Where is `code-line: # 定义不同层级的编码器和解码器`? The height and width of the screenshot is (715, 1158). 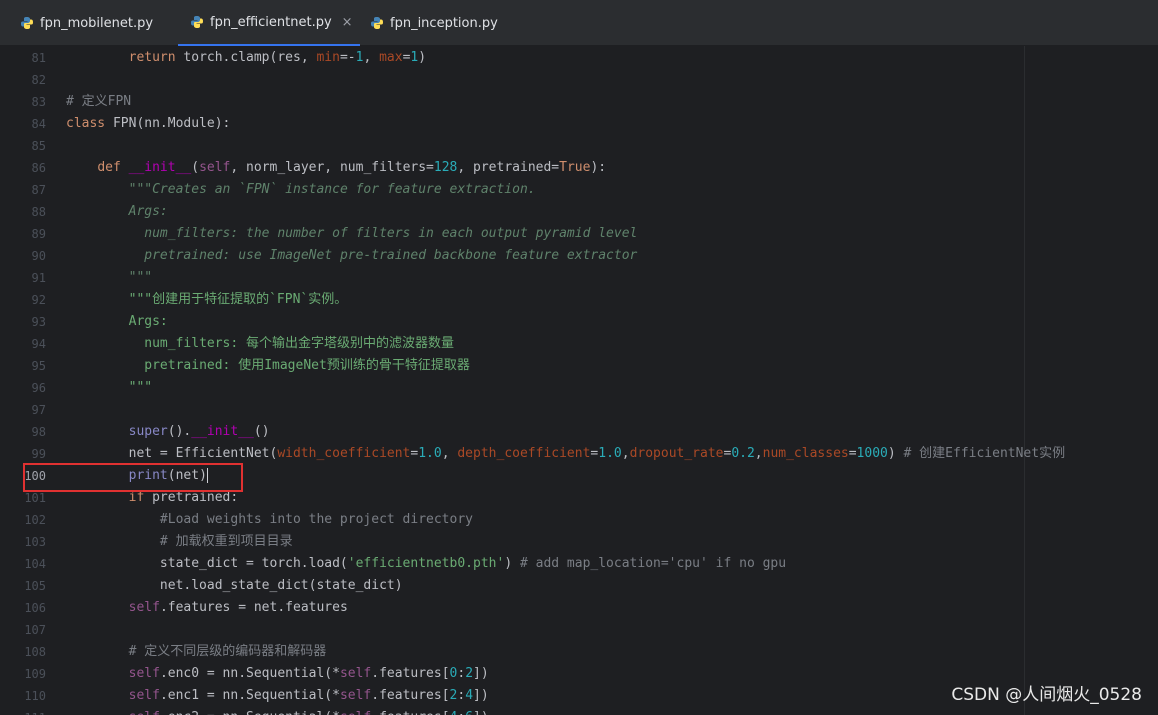
code-line: # 定义不同层级的编码器和解码器 is located at coordinates (612, 652).